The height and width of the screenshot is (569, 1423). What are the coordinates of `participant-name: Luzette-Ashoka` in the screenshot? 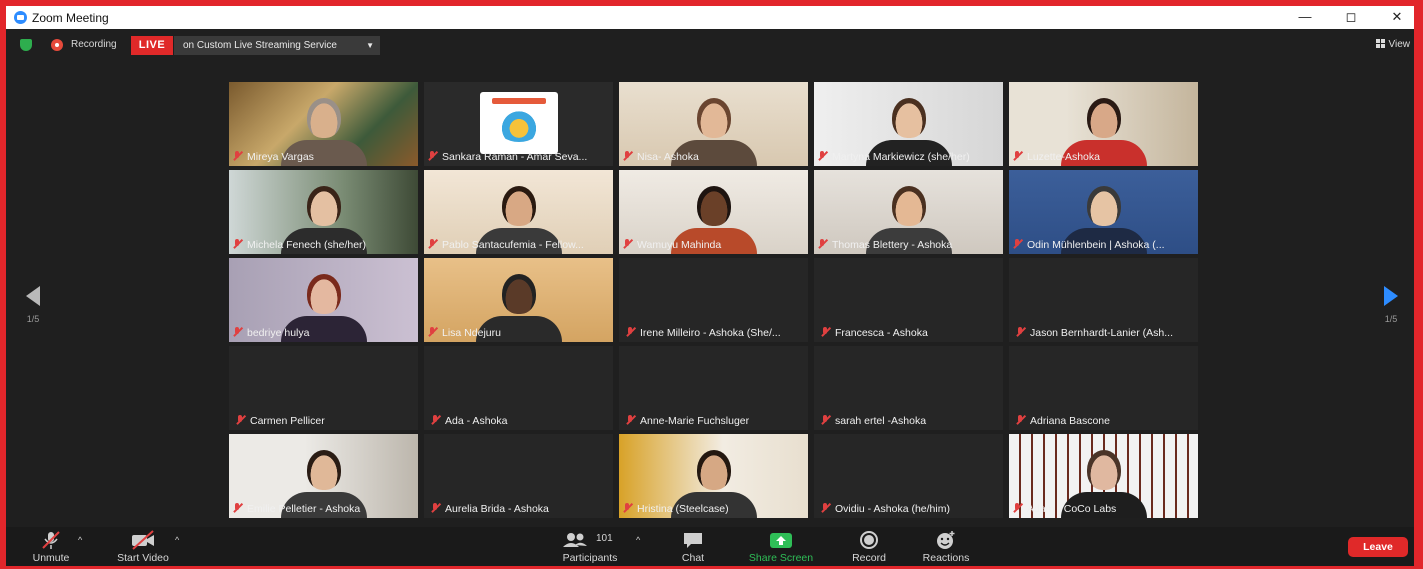 It's located at (1063, 157).